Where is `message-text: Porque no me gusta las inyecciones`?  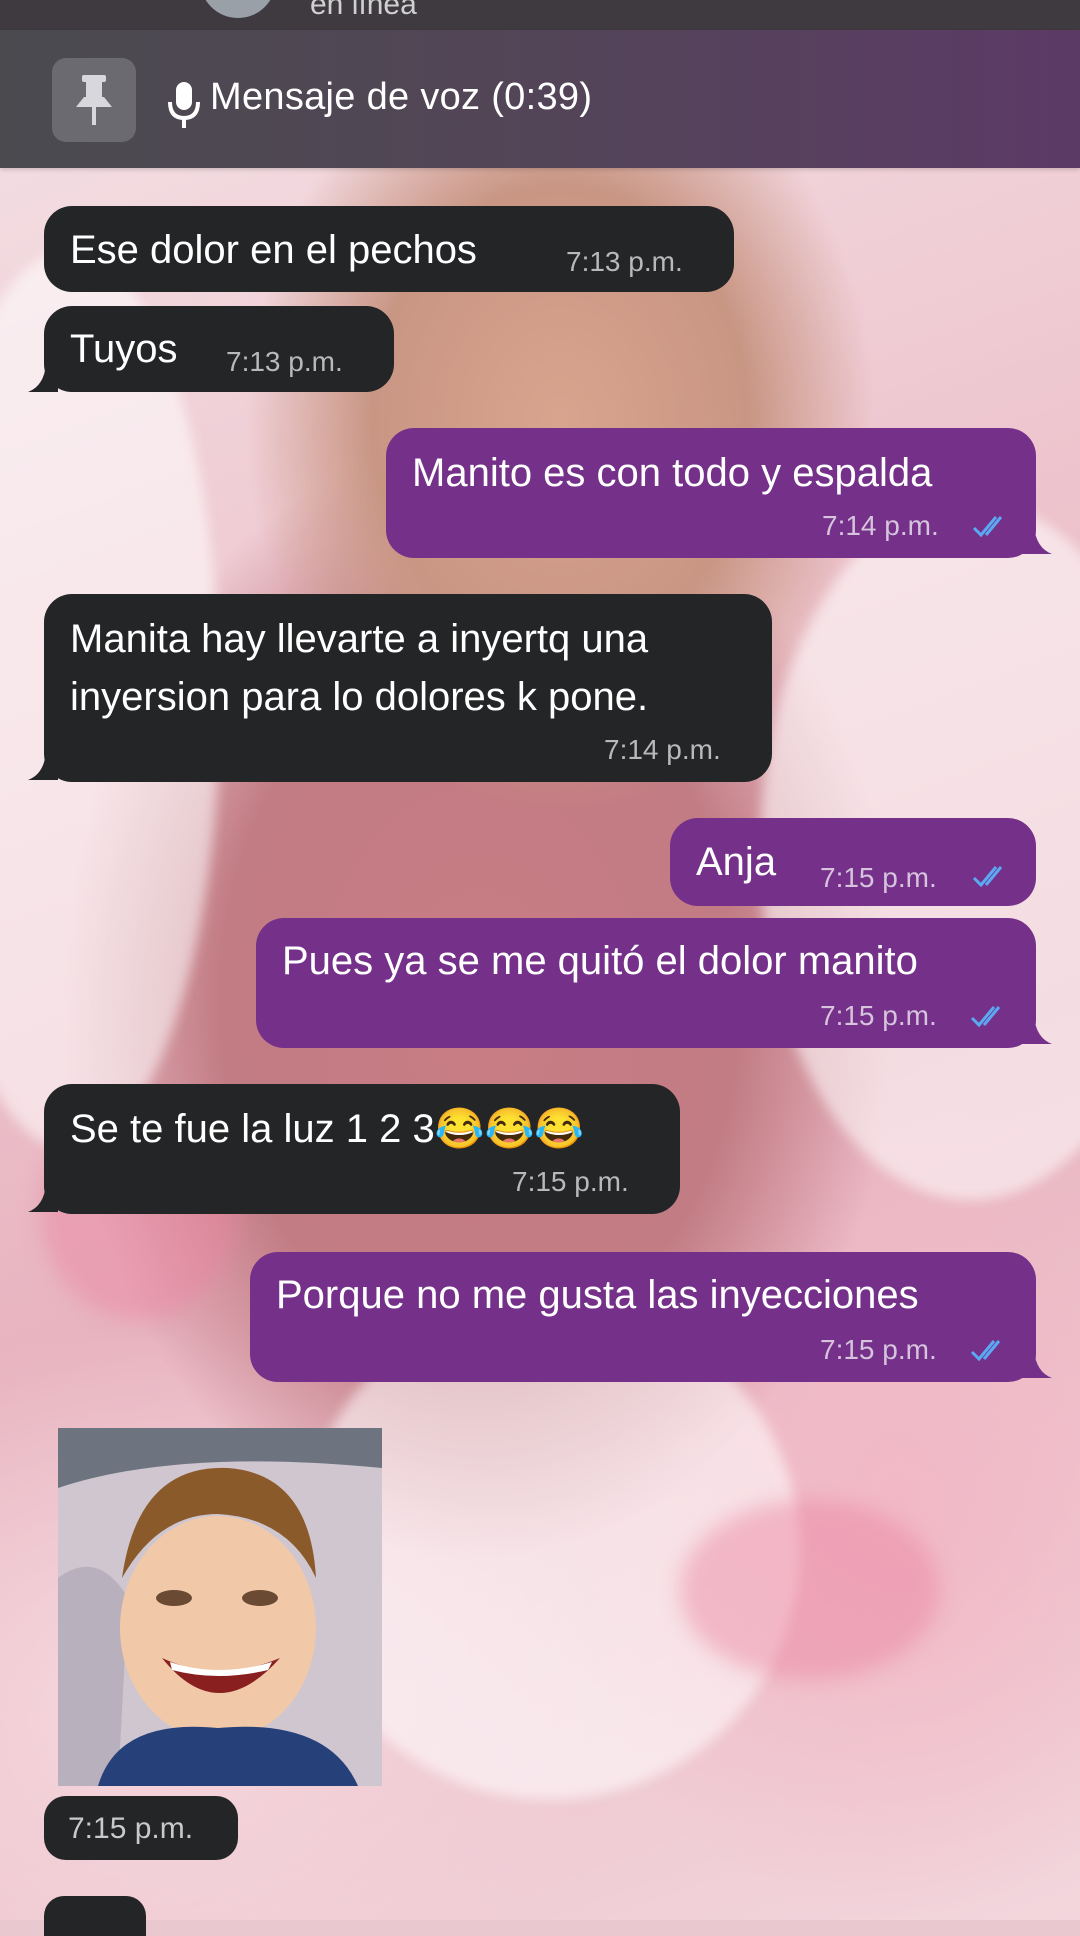
message-text: Porque no me gusta las inyecciones is located at coordinates (597, 1295).